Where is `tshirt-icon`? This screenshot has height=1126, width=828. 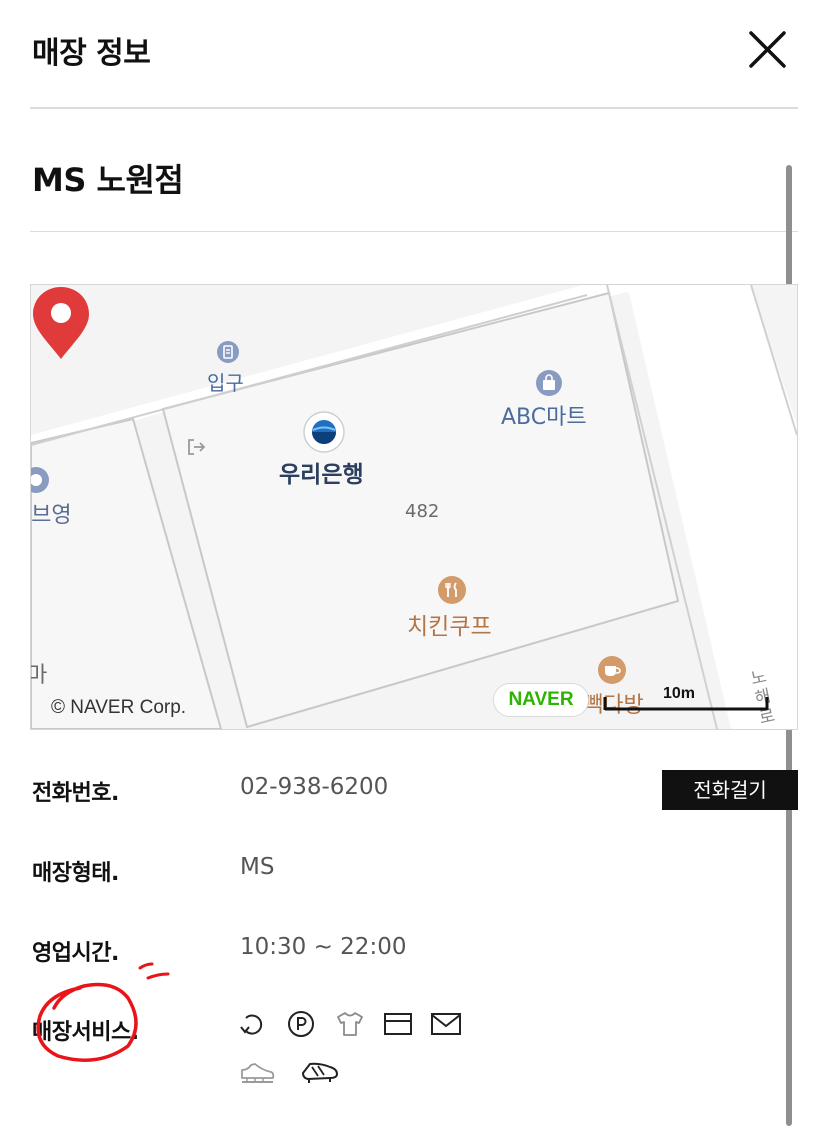
tshirt-icon is located at coordinates (350, 1024).